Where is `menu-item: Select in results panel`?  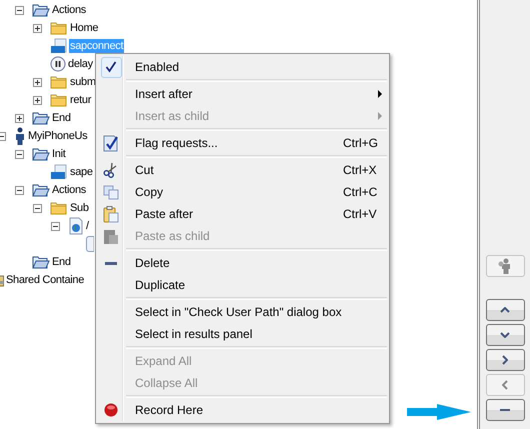 menu-item: Select in results panel is located at coordinates (242, 334).